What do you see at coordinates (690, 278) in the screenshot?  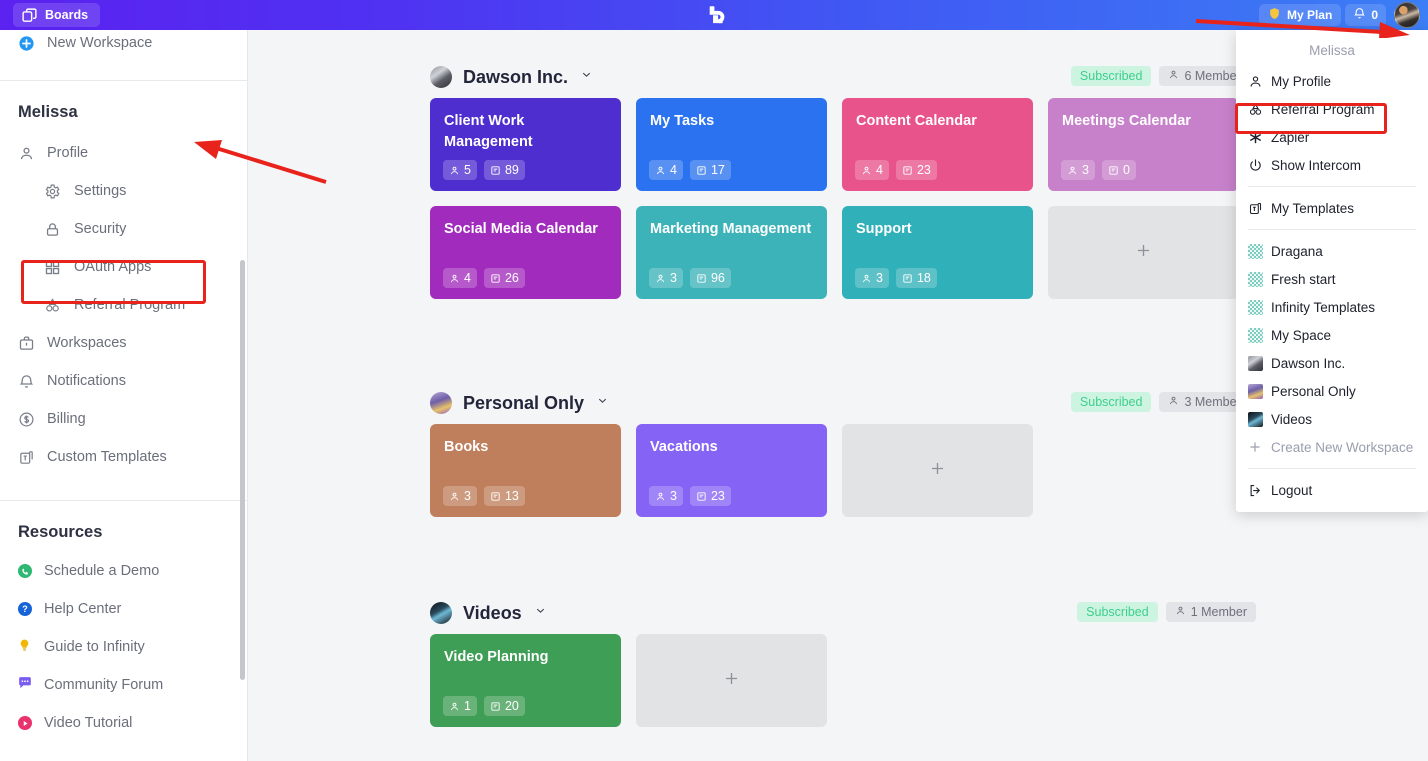 I see `board-stats: 3 96` at bounding box center [690, 278].